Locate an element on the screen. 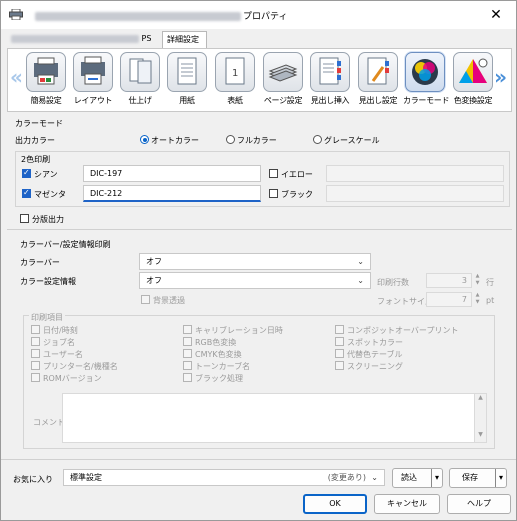  color-conversion-icon is located at coordinates (473, 70).